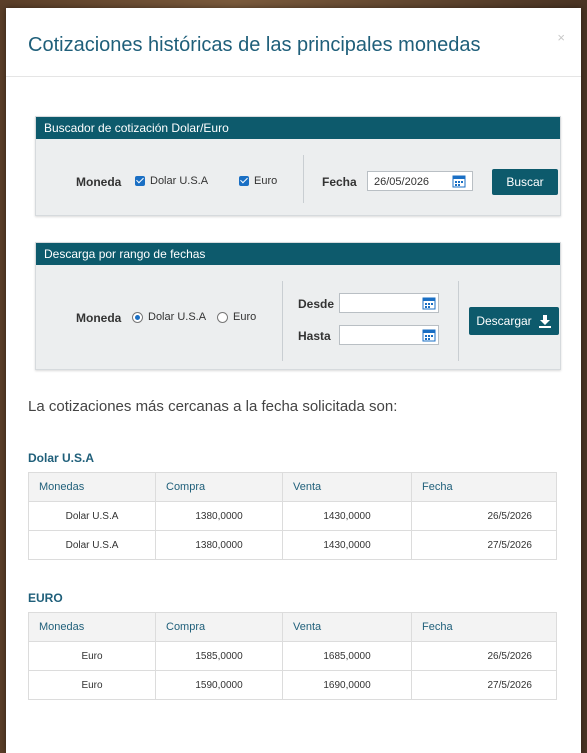 Image resolution: width=587 pixels, height=753 pixels. I want to click on download-icon, so click(544, 321).